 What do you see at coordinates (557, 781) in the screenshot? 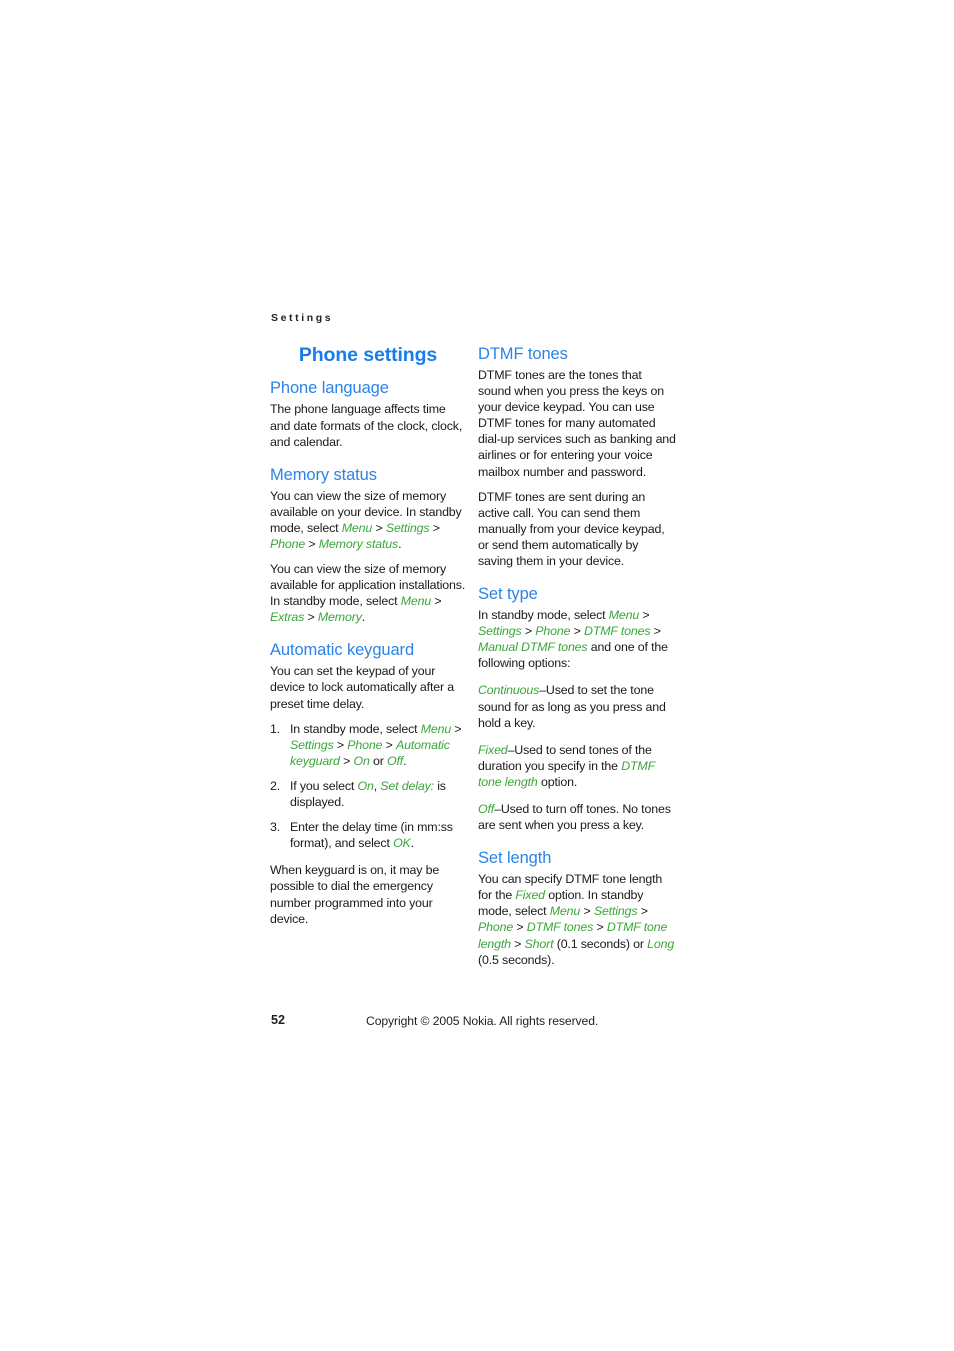
I see `text-tail: option.` at bounding box center [557, 781].